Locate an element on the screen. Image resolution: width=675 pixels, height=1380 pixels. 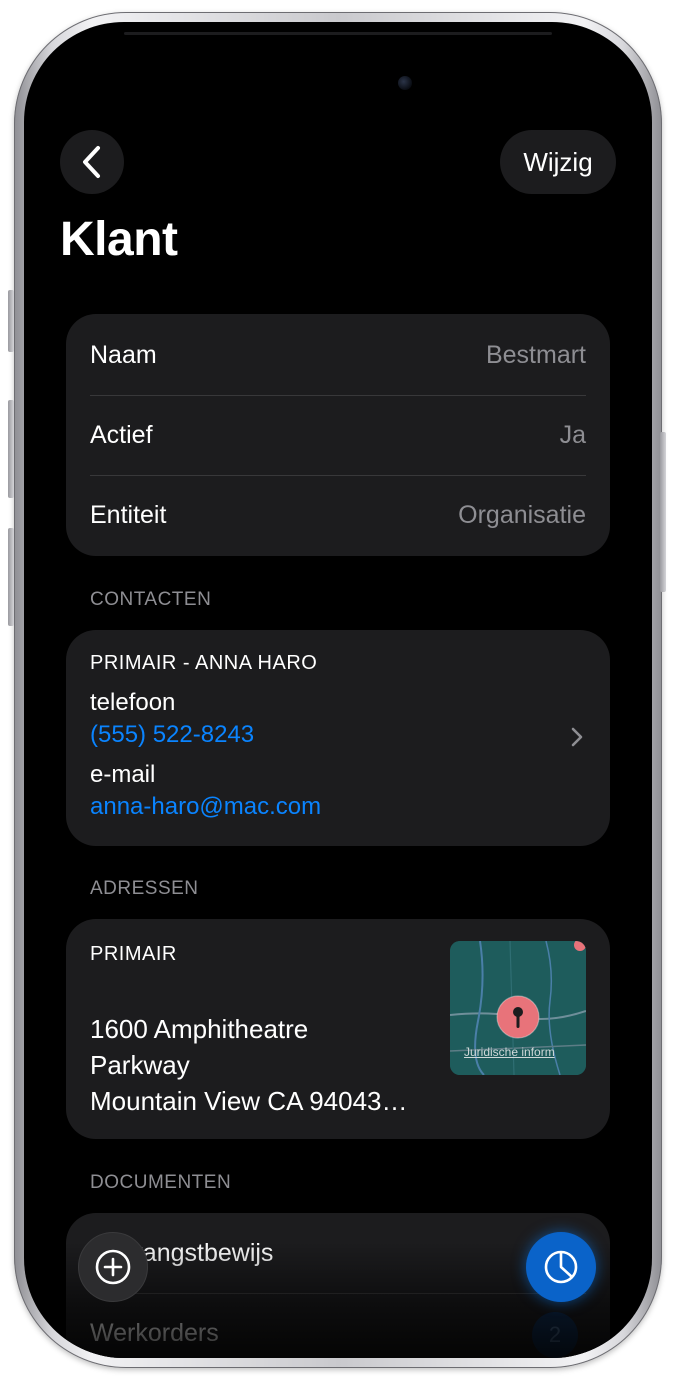
contacts-section-header: CONTACTEN is located at coordinates (151, 599).